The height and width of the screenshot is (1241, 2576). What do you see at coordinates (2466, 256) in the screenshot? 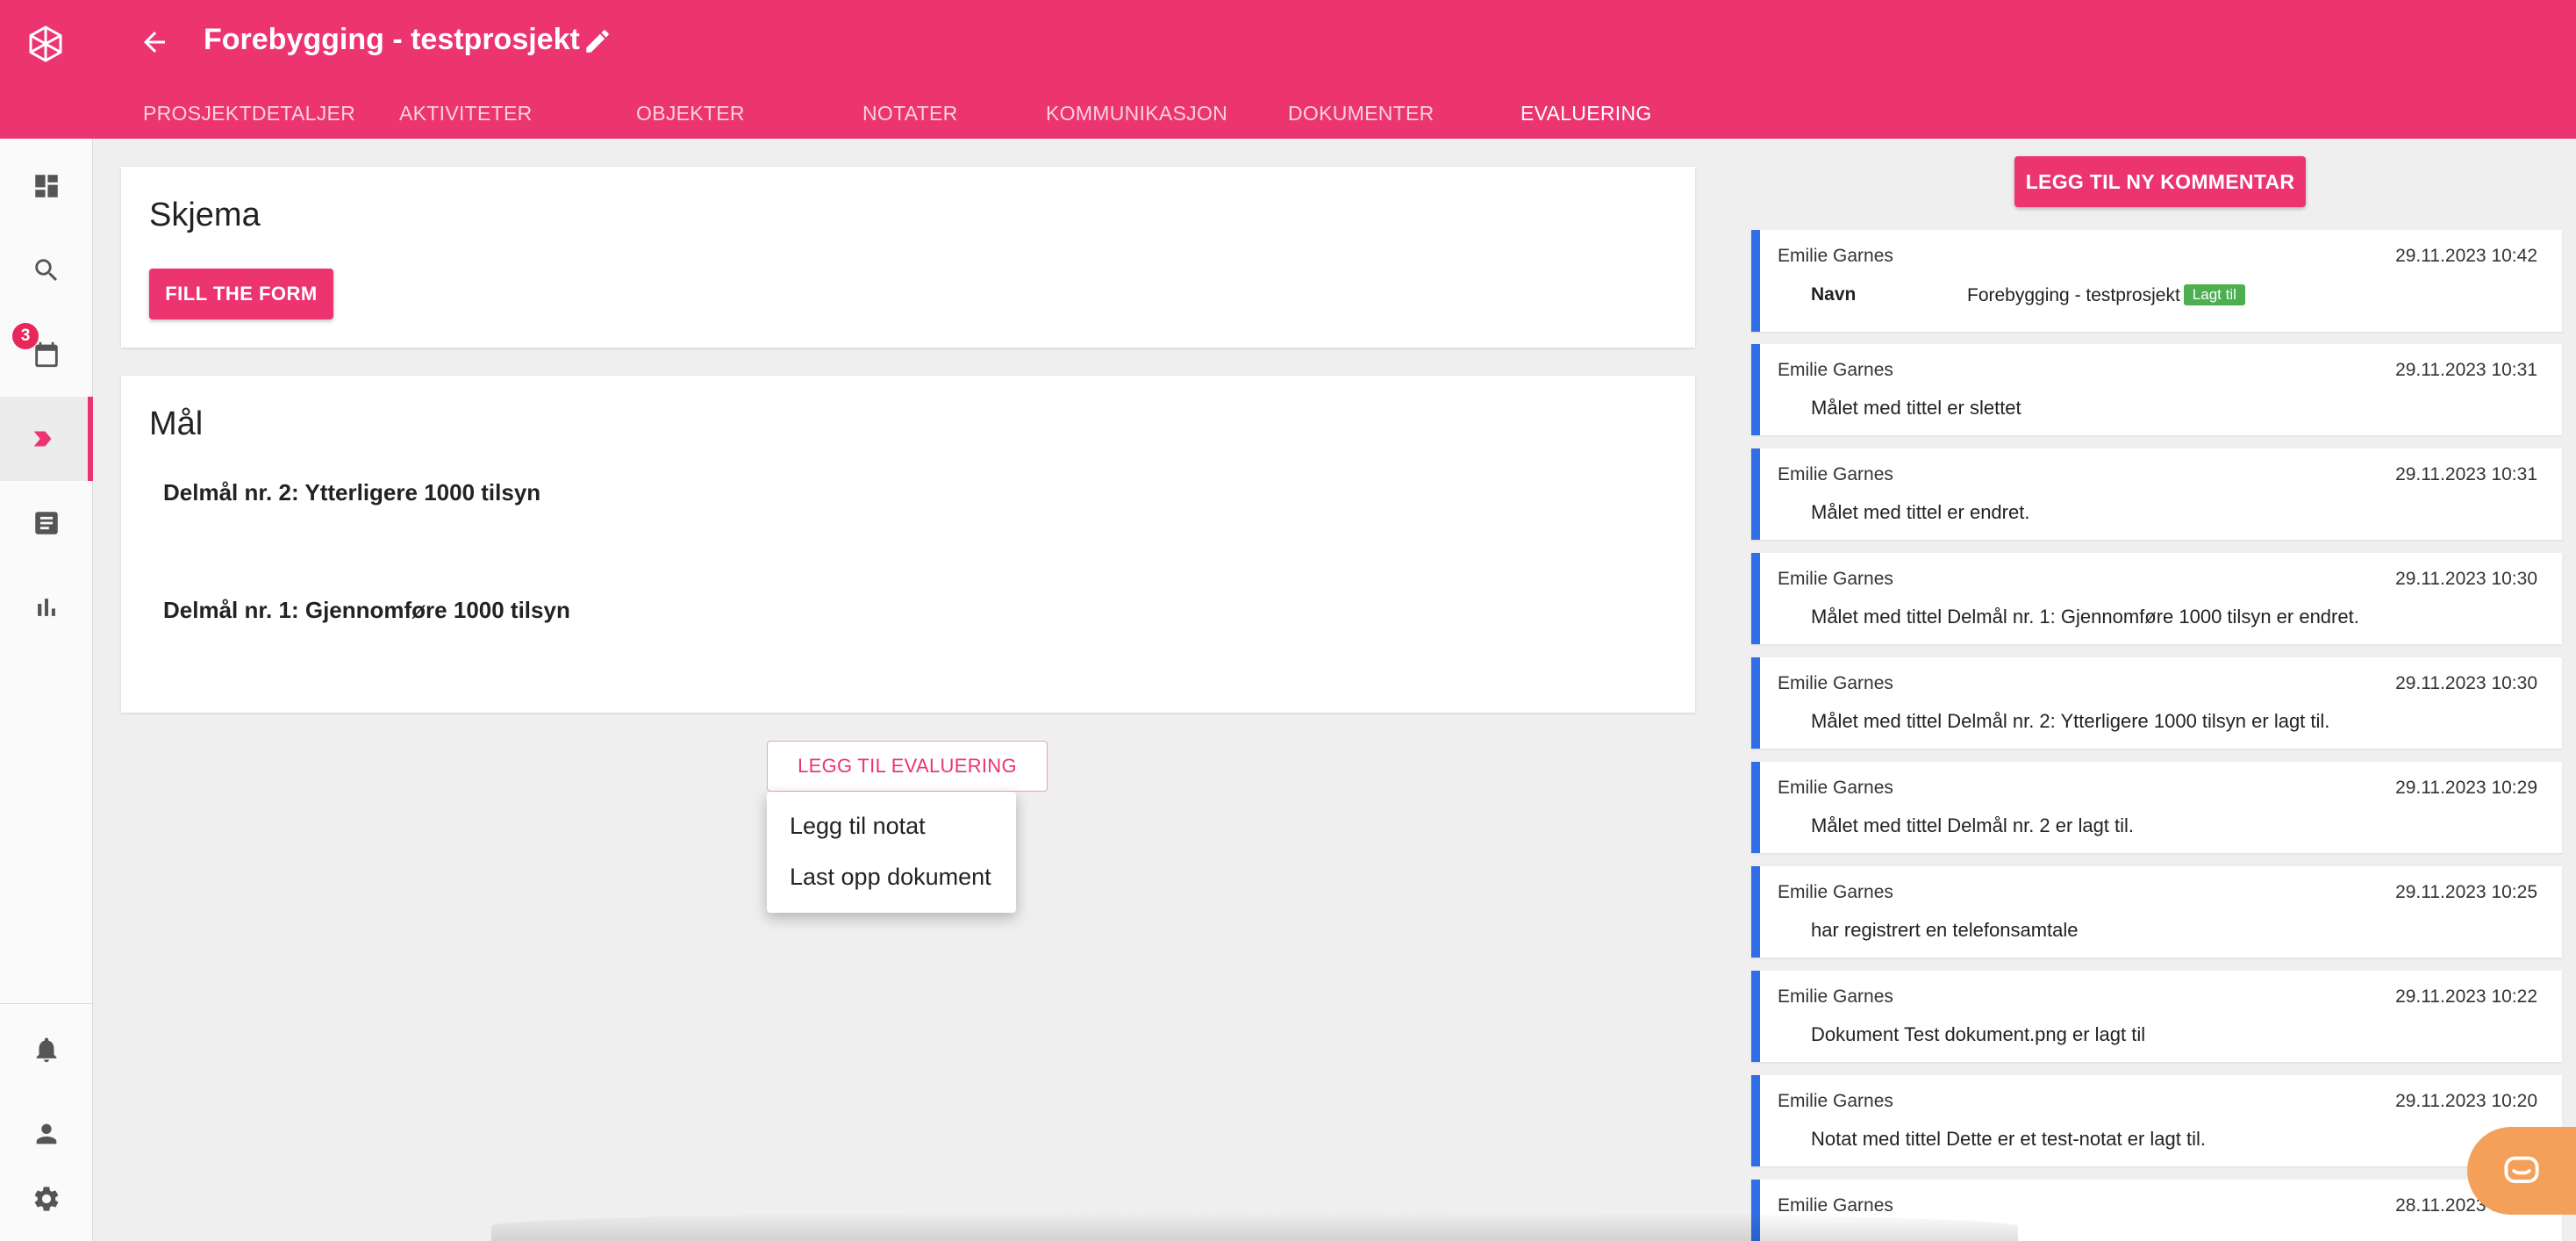
I see `comment-time: 29.11.2023 10:42` at bounding box center [2466, 256].